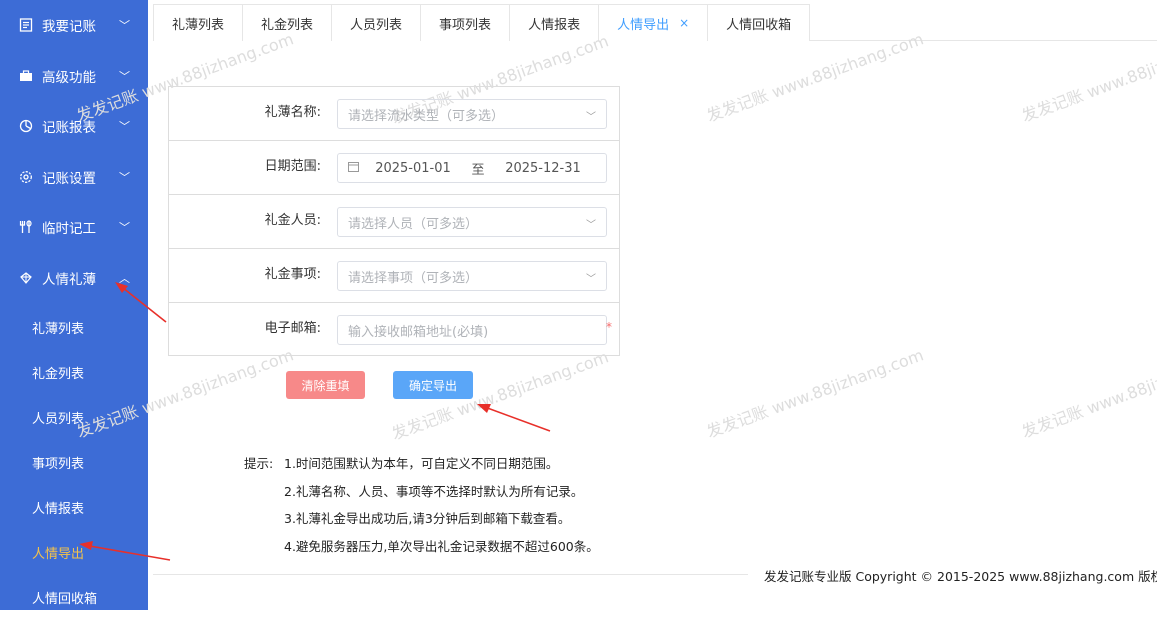 This screenshot has height=620, width=1157. I want to click on menu-item-settings: 记账设置 ﹀, so click(74, 177).